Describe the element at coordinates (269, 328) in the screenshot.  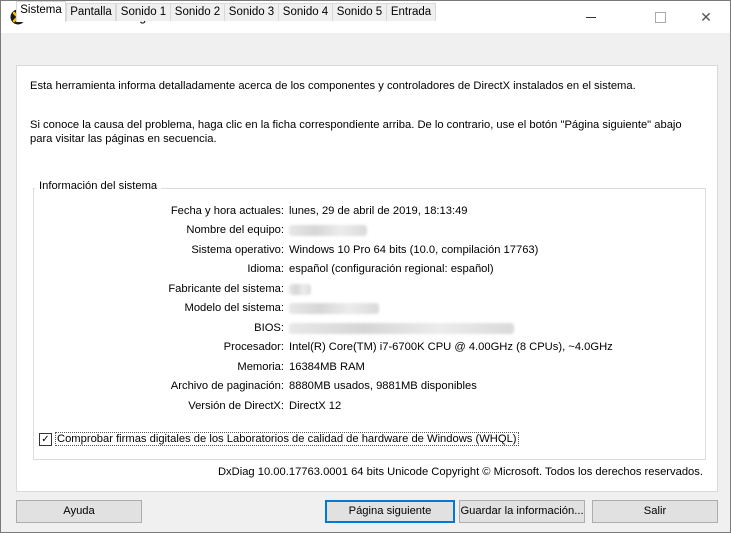
I see `info-label: BIOS:` at that location.